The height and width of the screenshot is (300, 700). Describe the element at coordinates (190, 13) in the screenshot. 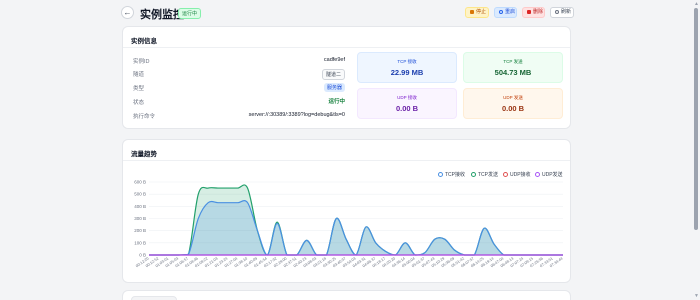

I see `status-badge: 运行中` at that location.